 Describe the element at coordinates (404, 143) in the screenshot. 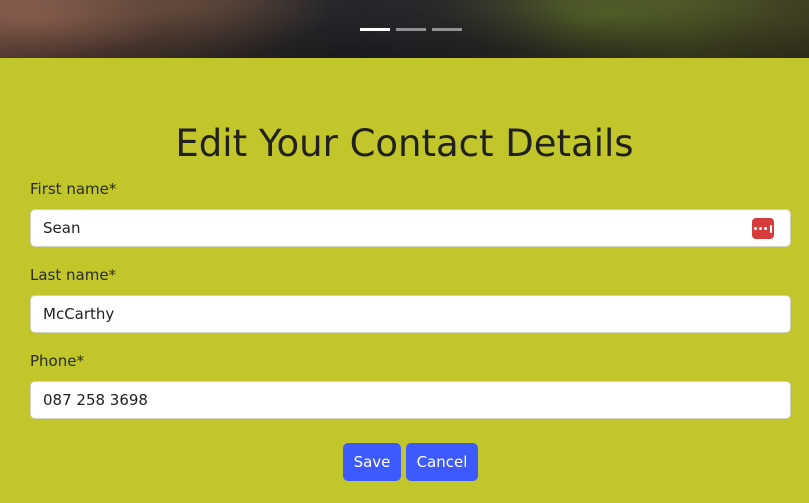

I see `page-title: Edit Your Contact Details` at that location.